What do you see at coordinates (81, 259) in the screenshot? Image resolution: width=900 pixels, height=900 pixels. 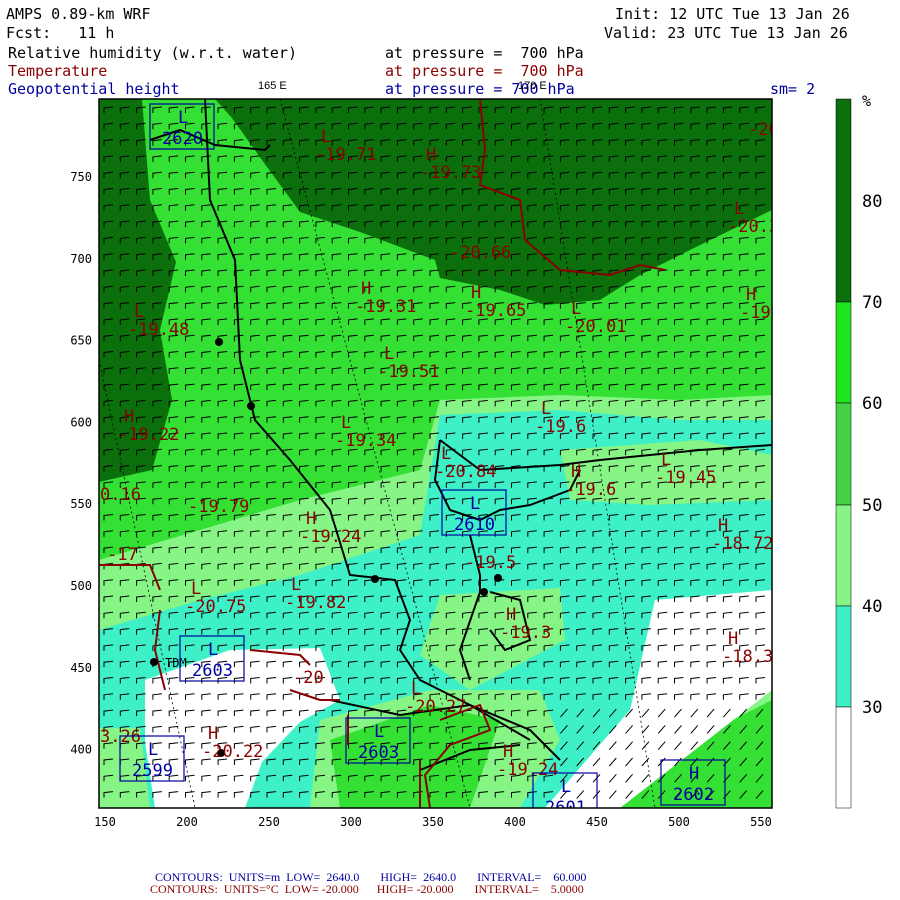 I see `y-tick-label: 700` at bounding box center [81, 259].